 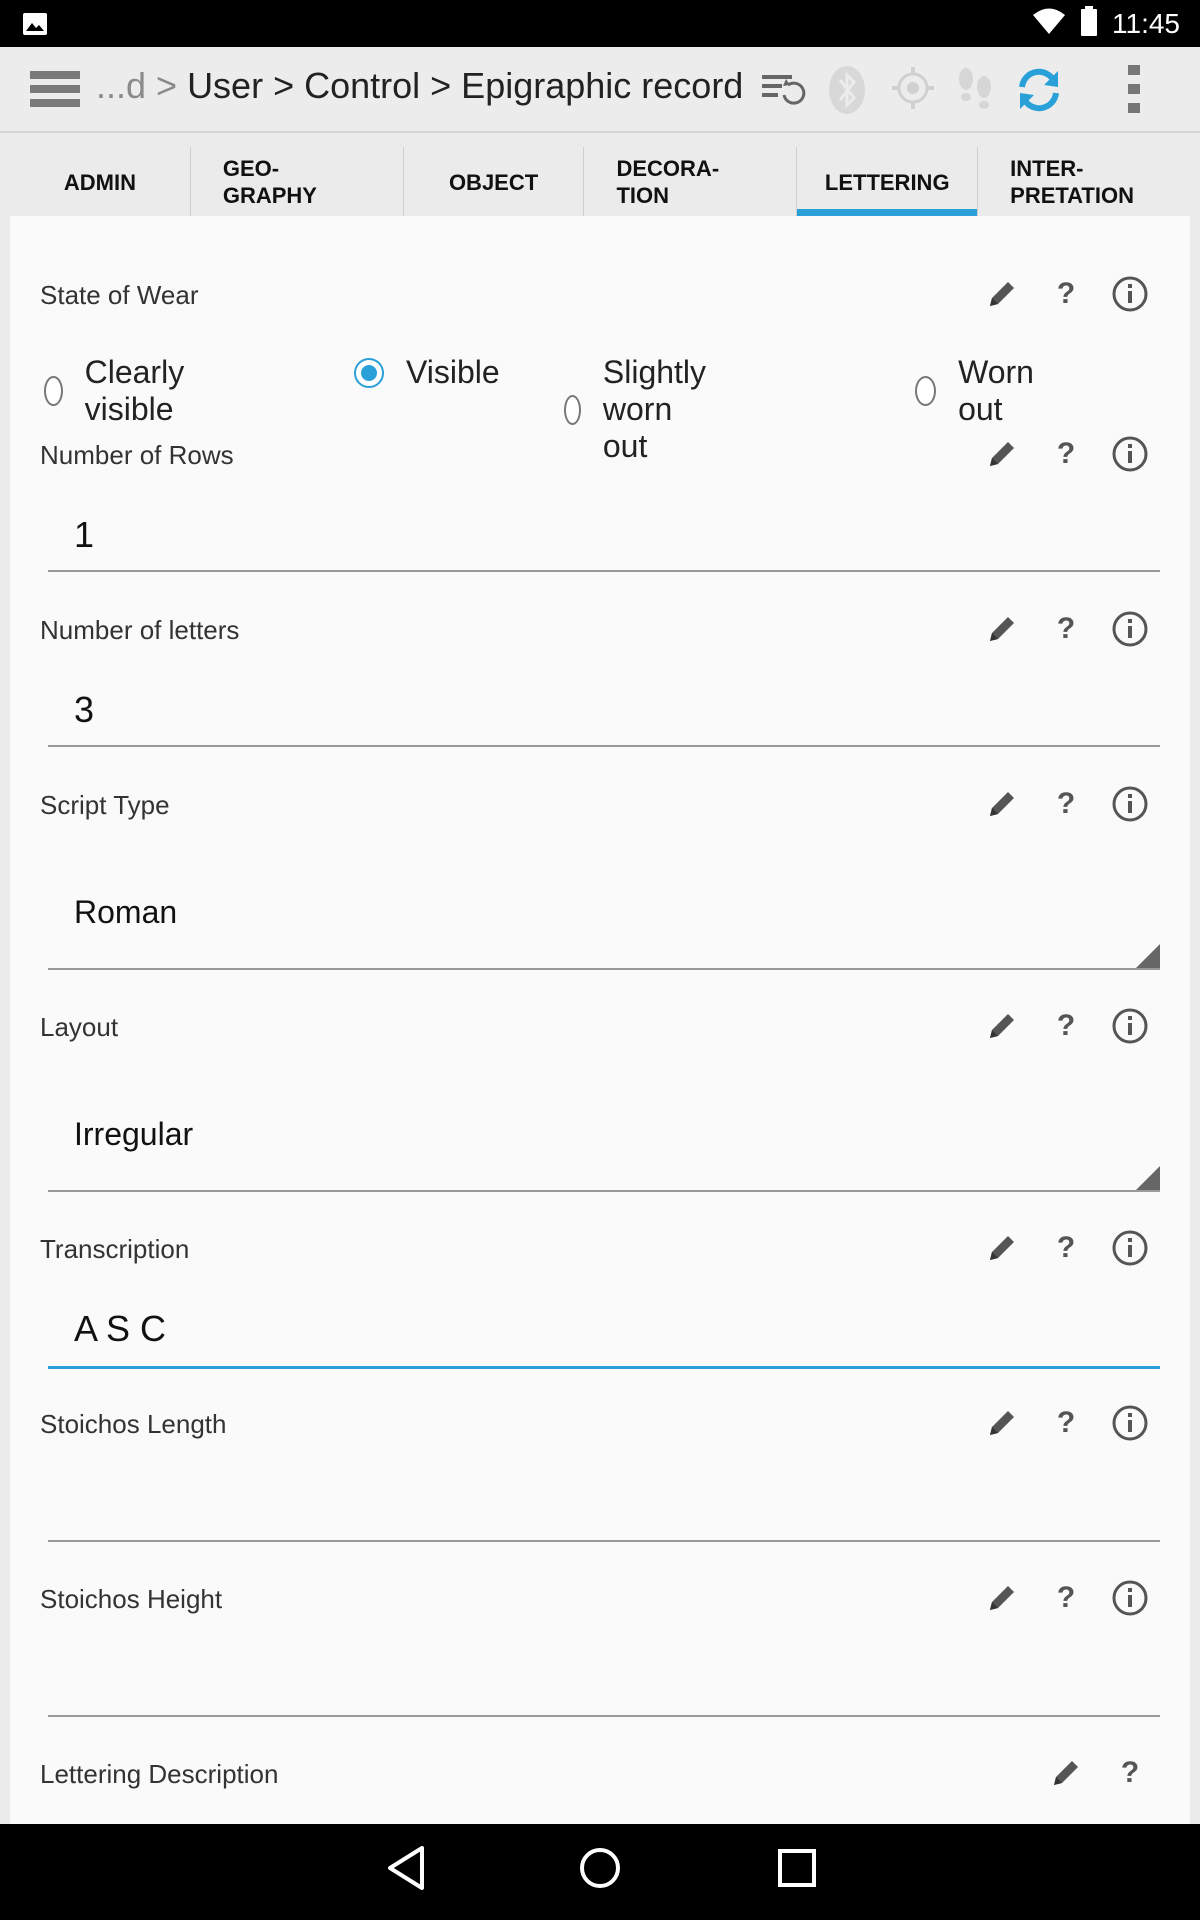 I want to click on refresh-icon, so click(x=1039, y=92).